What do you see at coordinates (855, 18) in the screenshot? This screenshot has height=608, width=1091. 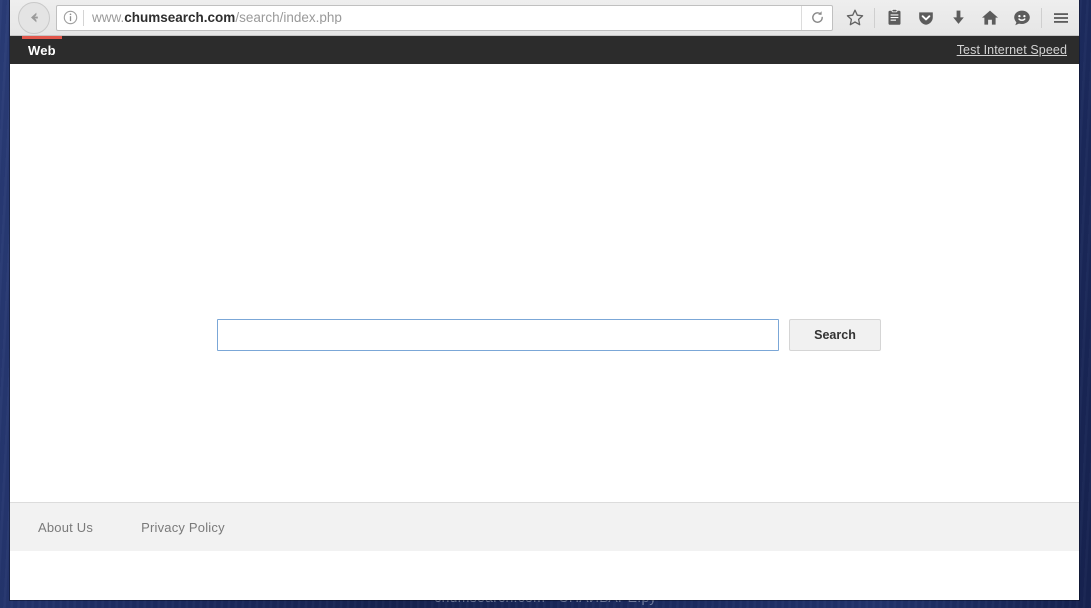 I see `bookmark-star-icon` at bounding box center [855, 18].